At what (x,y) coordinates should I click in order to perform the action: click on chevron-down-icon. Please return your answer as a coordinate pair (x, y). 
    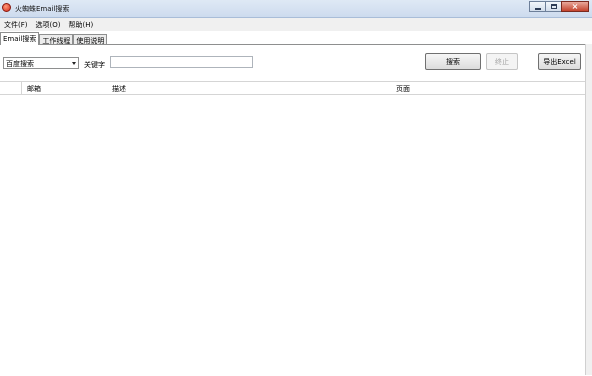
    Looking at the image, I should click on (74, 63).